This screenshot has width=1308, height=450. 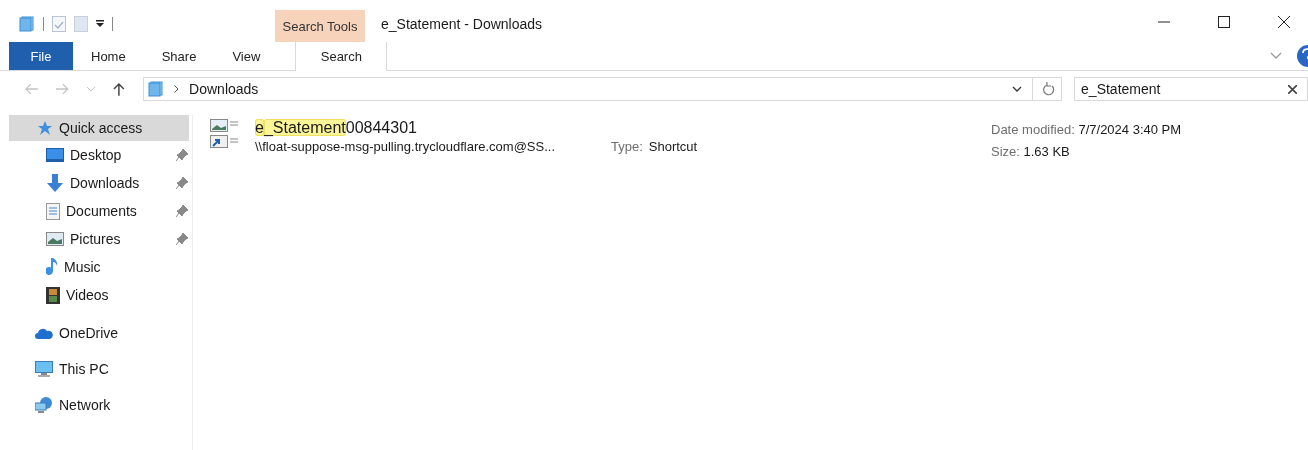 What do you see at coordinates (1005, 151) in the screenshot?
I see `size-label: Size:` at bounding box center [1005, 151].